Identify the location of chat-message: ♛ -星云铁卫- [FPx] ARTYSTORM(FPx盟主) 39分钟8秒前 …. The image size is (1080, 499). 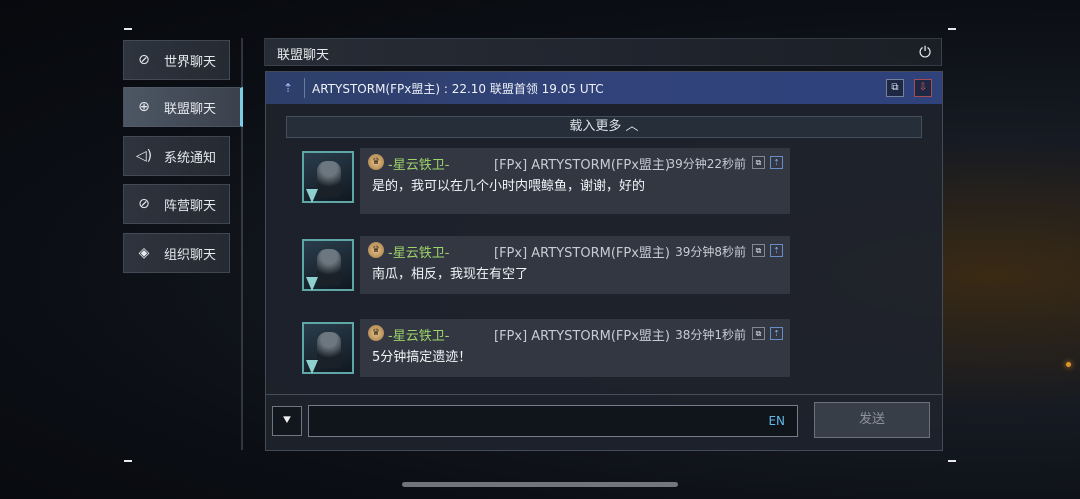
(552, 269).